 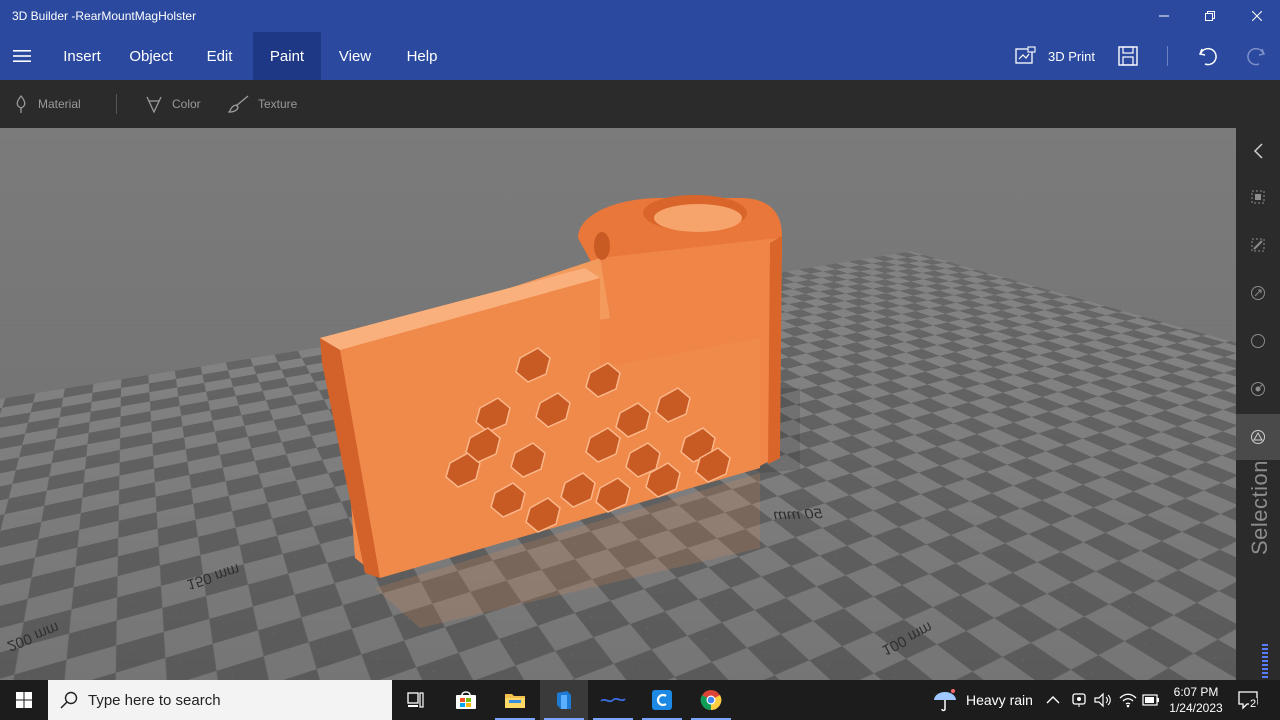 I want to click on search-placeholder: Type here to search, so click(x=154, y=700).